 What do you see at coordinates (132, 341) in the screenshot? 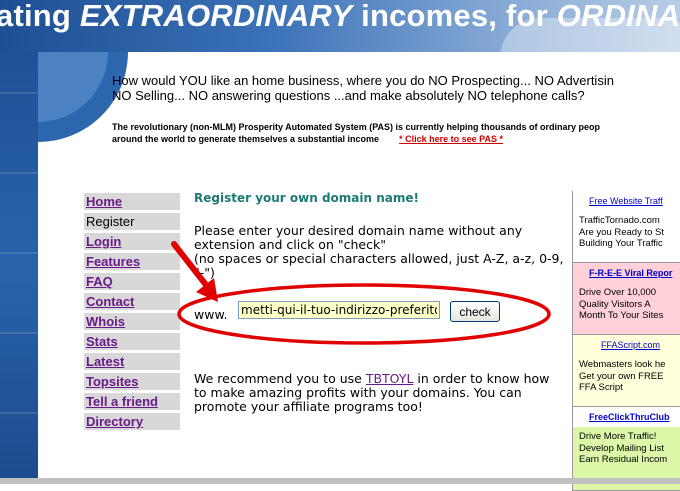
I see `nav-item-stats: Stats` at bounding box center [132, 341].